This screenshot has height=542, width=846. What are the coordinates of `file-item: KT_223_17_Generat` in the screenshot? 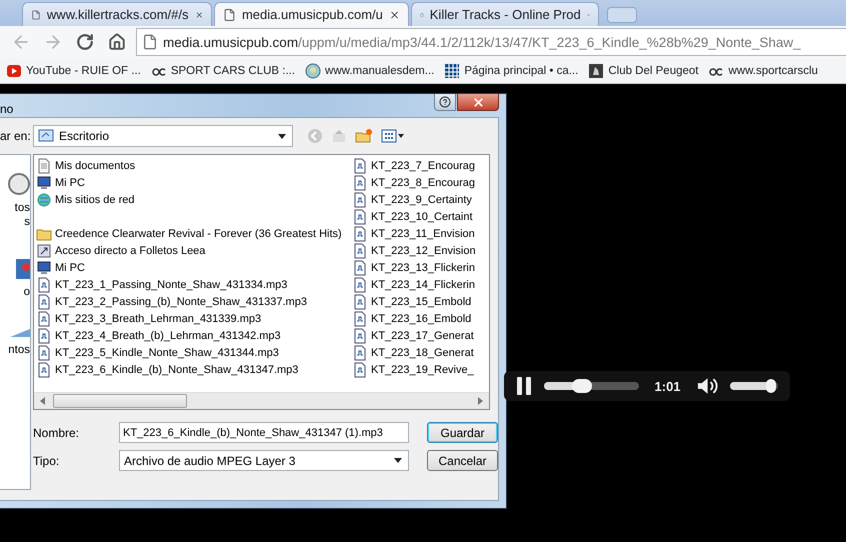 It's located at (414, 335).